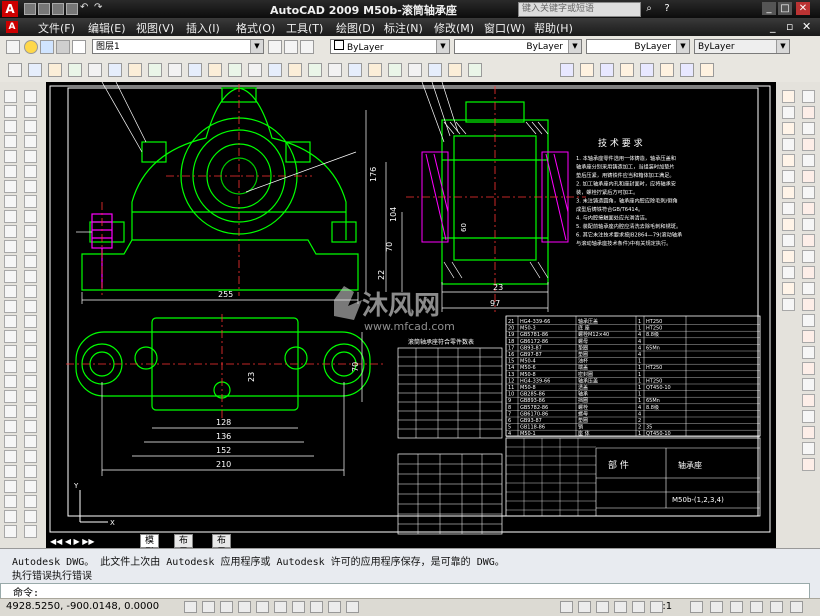 The image size is (820, 616). I want to click on menu-edit: 编辑(E), so click(107, 28).